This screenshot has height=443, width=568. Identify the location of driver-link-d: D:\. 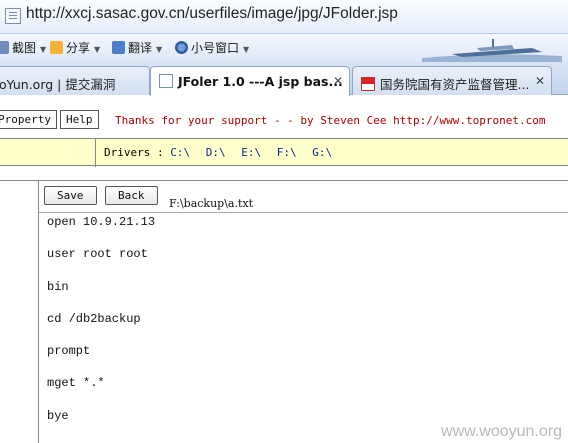
(216, 152).